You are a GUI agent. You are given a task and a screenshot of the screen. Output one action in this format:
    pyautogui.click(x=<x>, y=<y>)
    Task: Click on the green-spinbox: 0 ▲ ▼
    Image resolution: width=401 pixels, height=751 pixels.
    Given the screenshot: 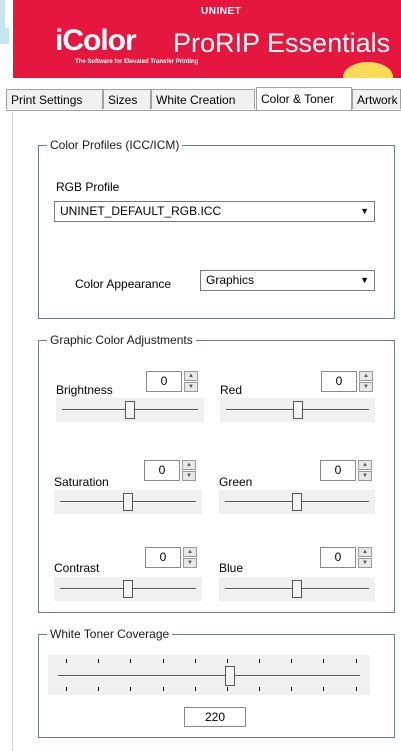 What is the action you would take?
    pyautogui.click(x=347, y=470)
    